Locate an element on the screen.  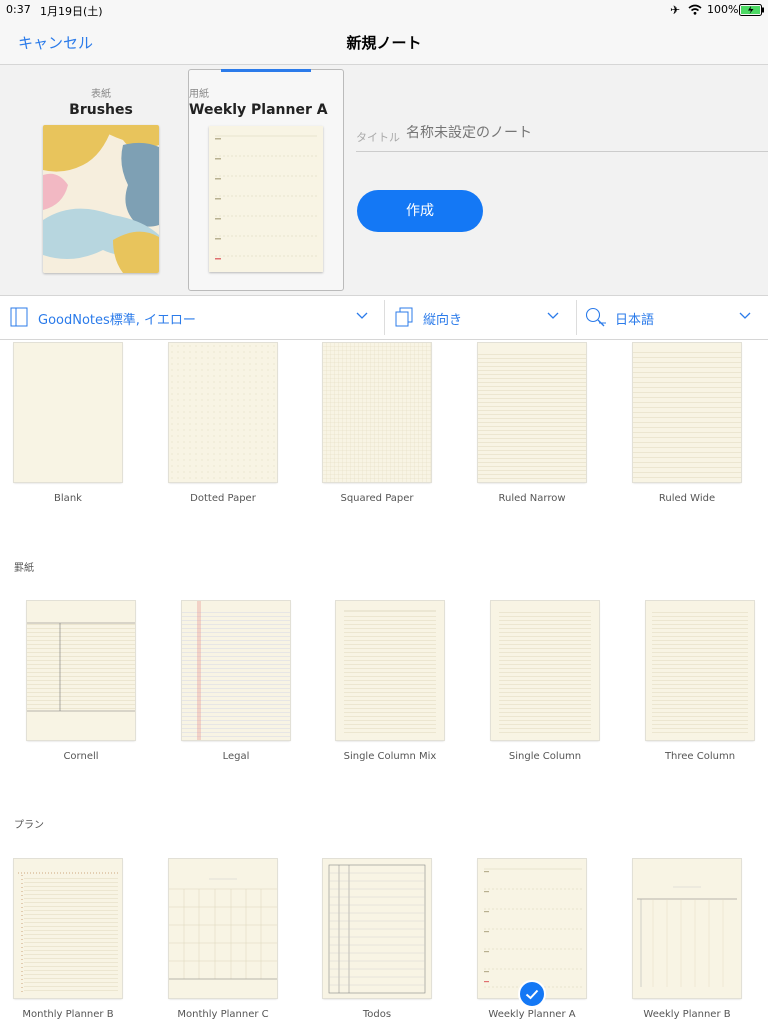
template-set-dropdown: GoodNotes標準, イエロー is located at coordinates (192, 317).